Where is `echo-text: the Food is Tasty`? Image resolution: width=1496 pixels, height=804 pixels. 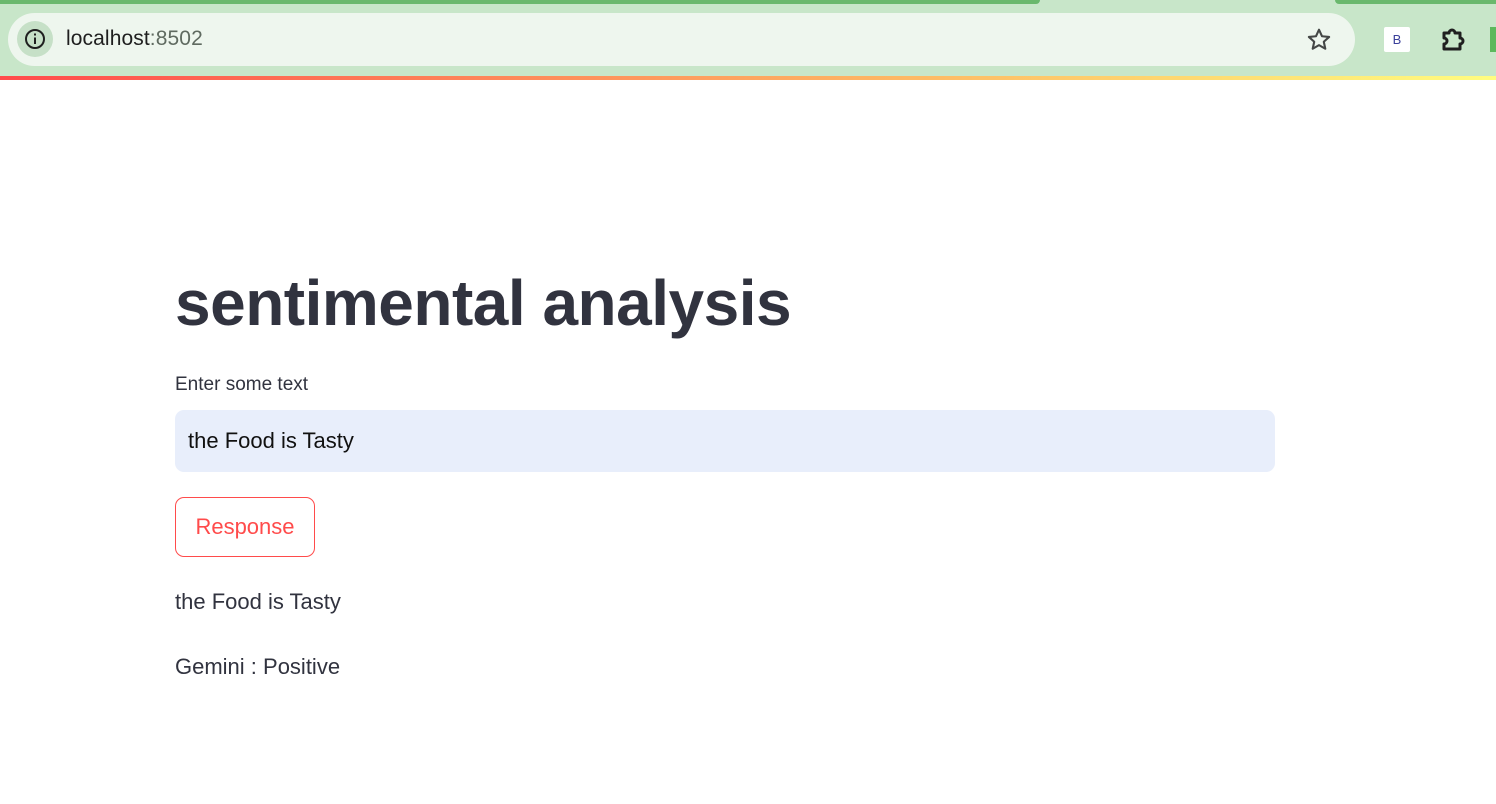 echo-text: the Food is Tasty is located at coordinates (258, 601).